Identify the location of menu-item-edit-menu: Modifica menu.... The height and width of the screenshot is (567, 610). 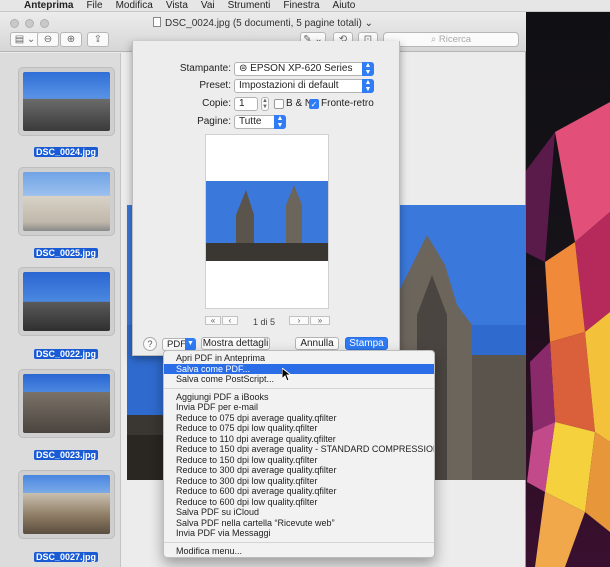
(299, 551).